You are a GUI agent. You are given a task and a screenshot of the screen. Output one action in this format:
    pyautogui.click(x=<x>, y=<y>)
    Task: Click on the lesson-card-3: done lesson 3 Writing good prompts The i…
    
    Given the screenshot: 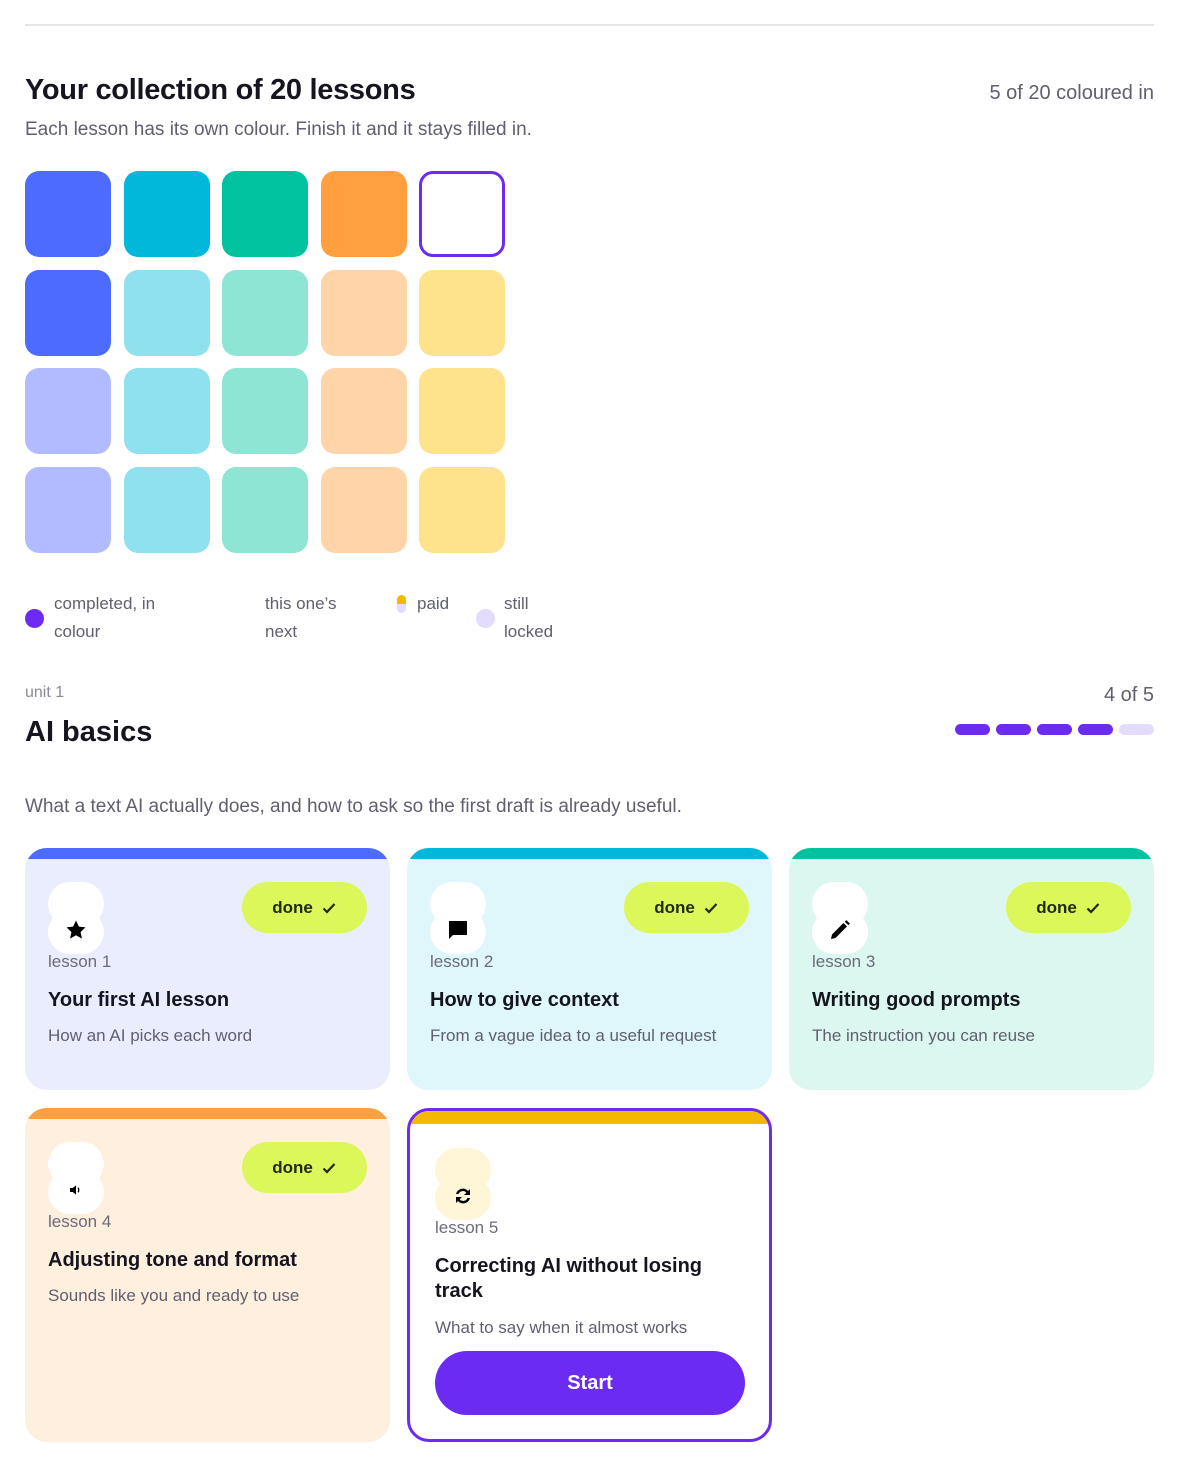 What is the action you would take?
    pyautogui.click(x=971, y=969)
    